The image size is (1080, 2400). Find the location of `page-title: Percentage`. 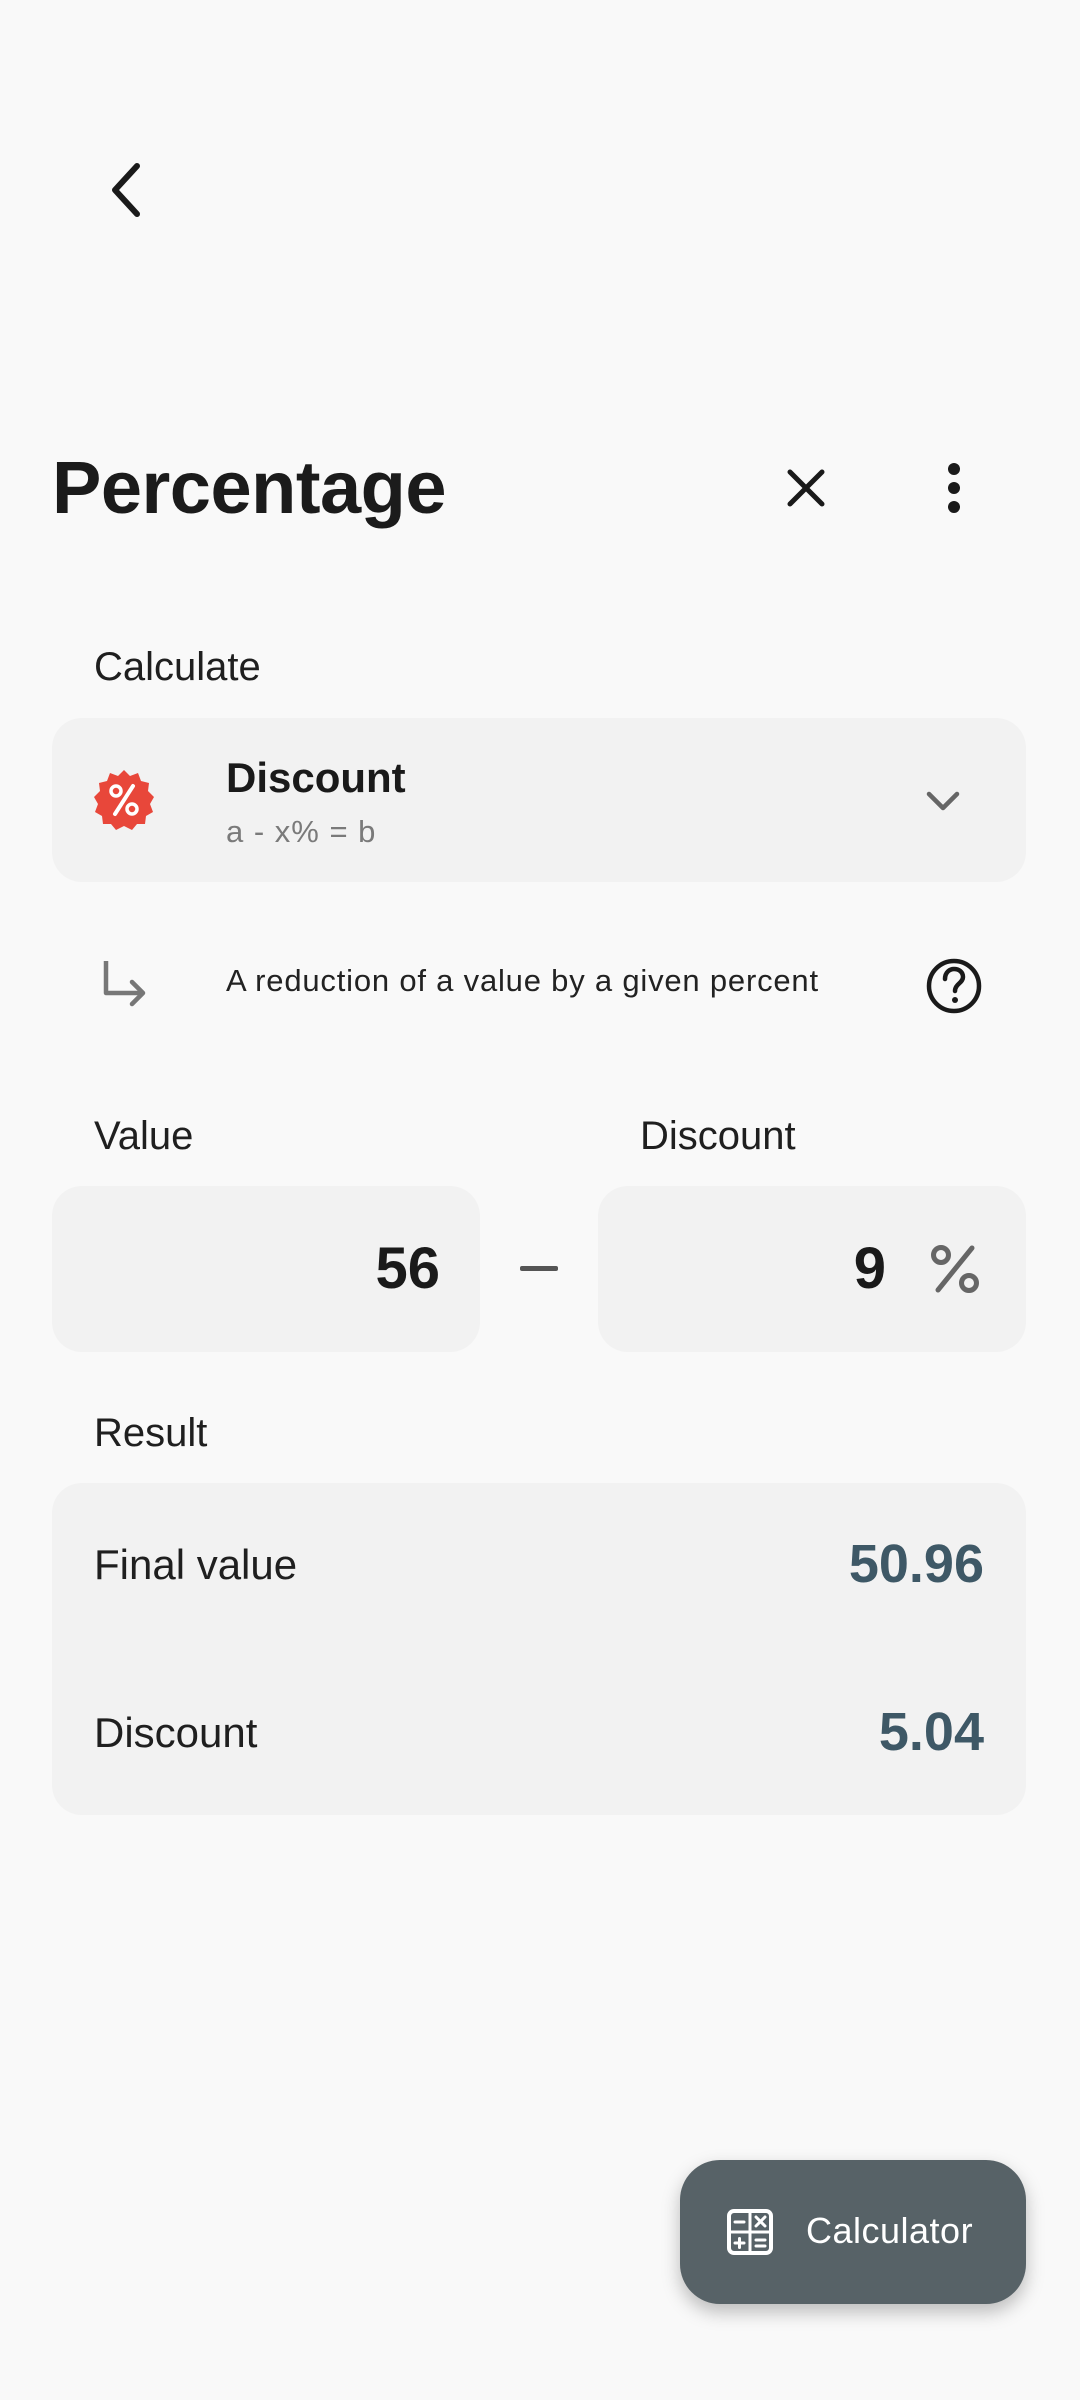

page-title: Percentage is located at coordinates (249, 487).